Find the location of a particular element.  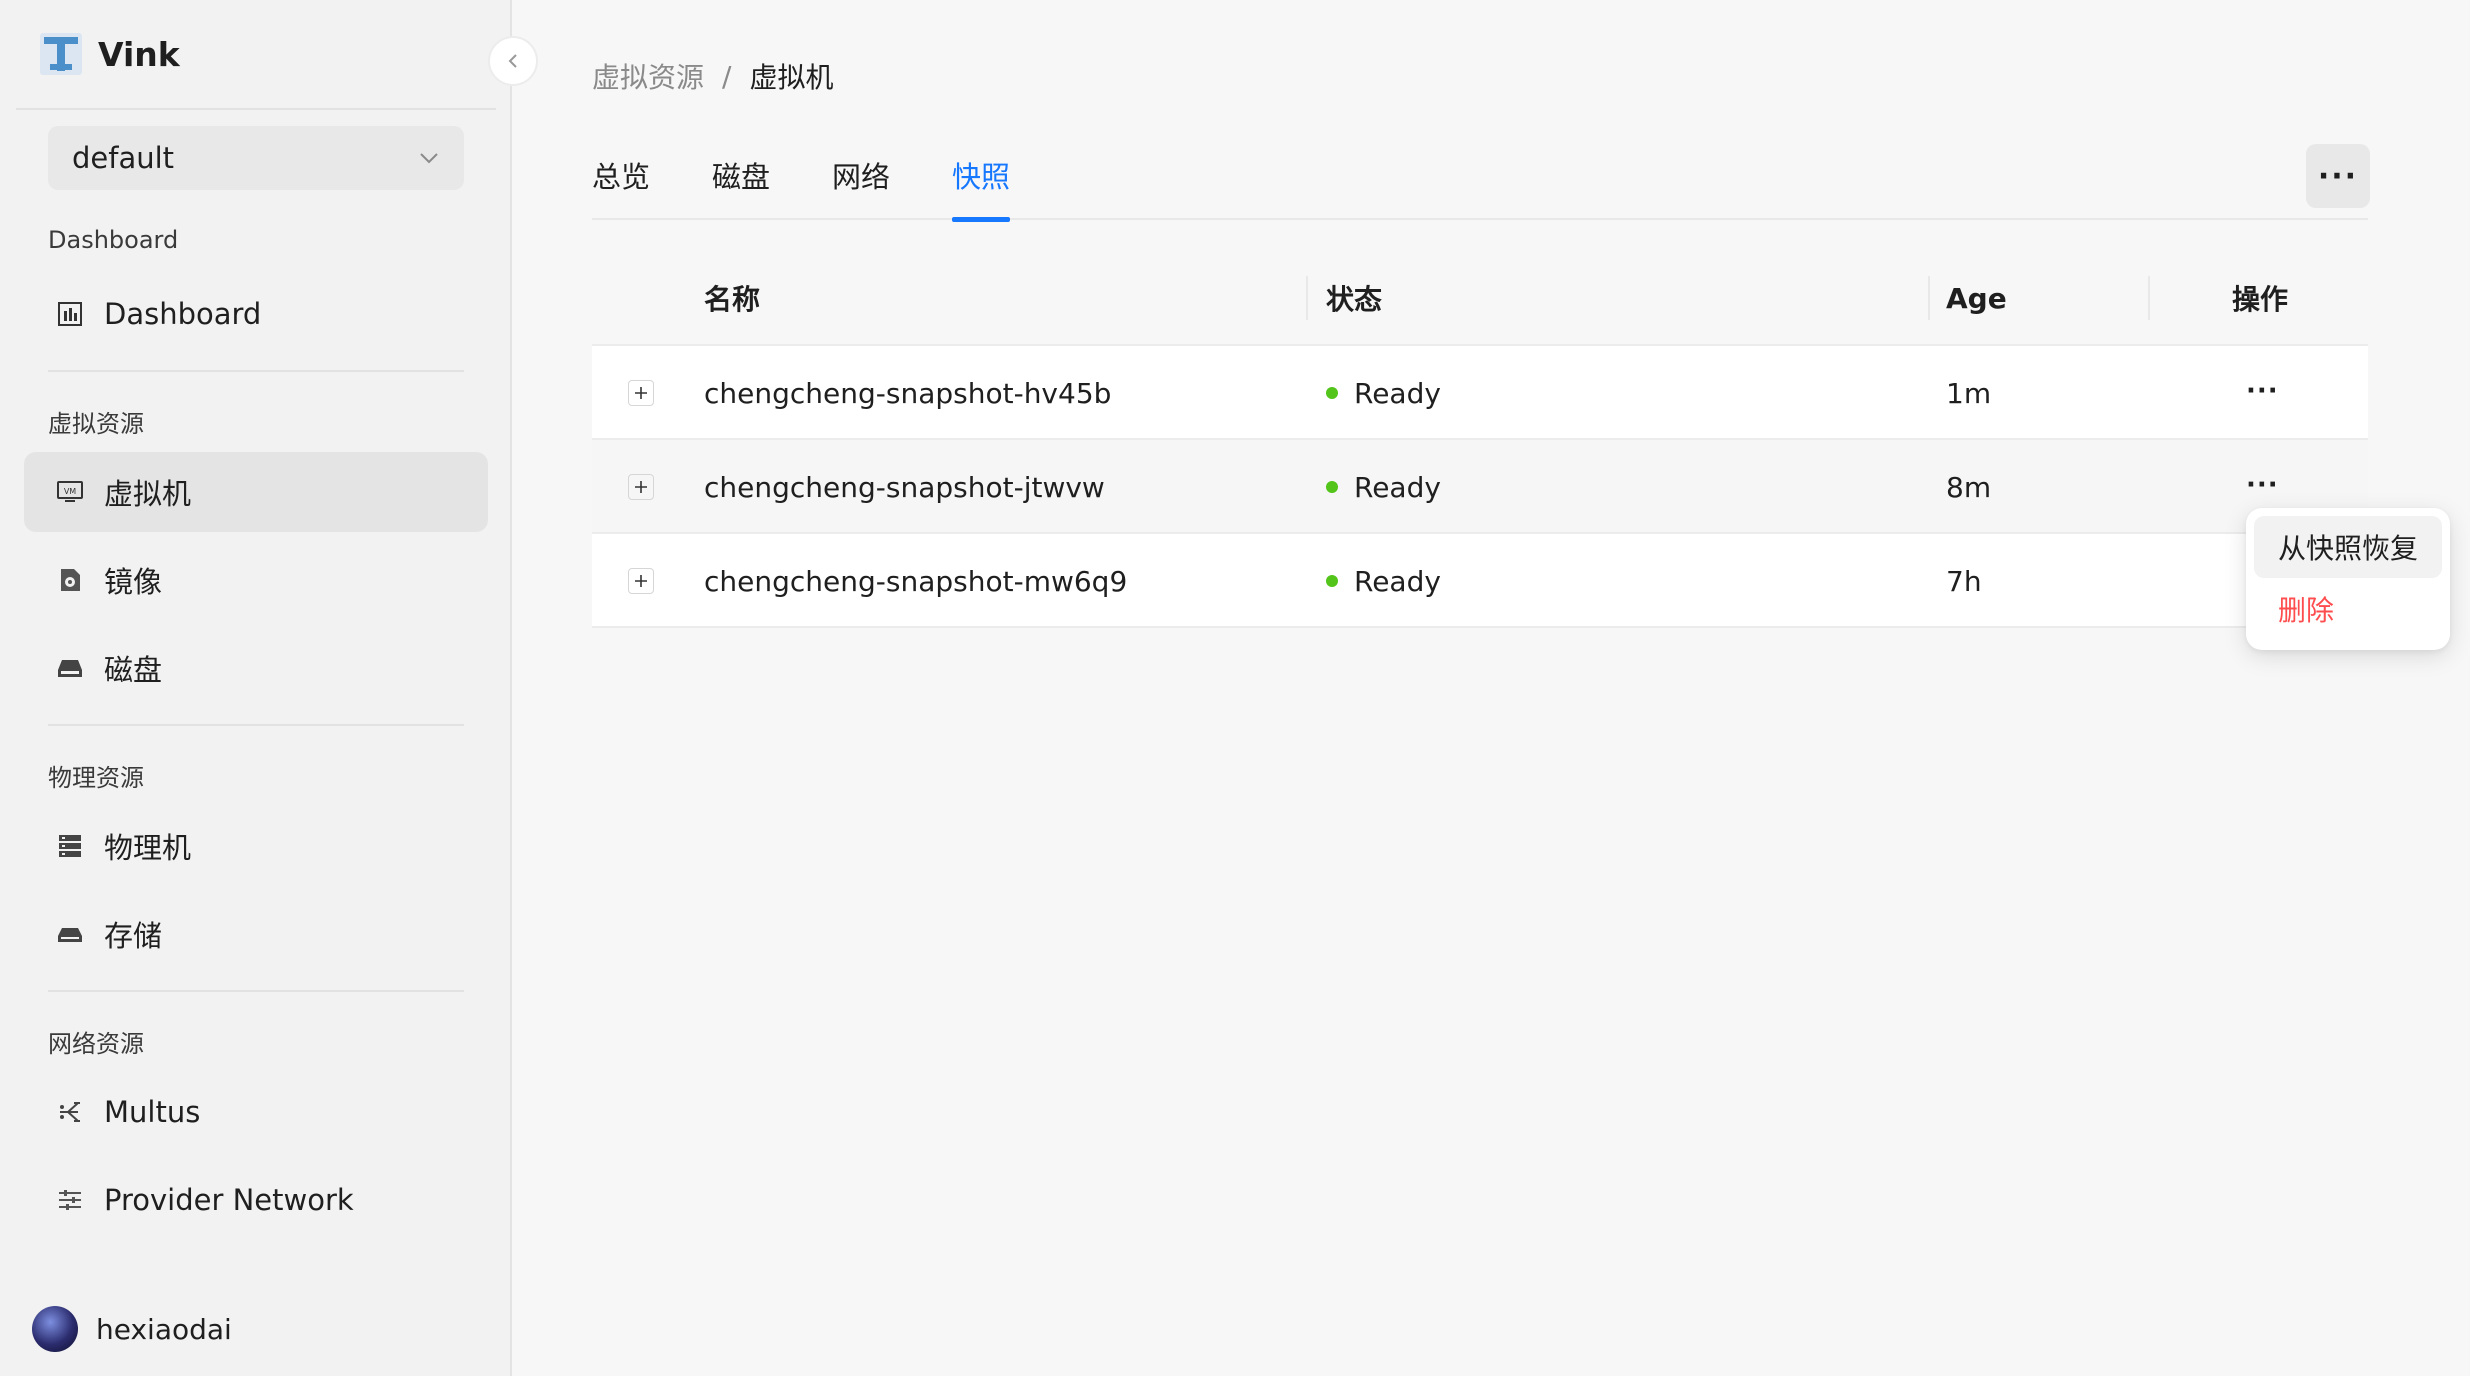

section-title-dashboard: Dashboard is located at coordinates (113, 240).